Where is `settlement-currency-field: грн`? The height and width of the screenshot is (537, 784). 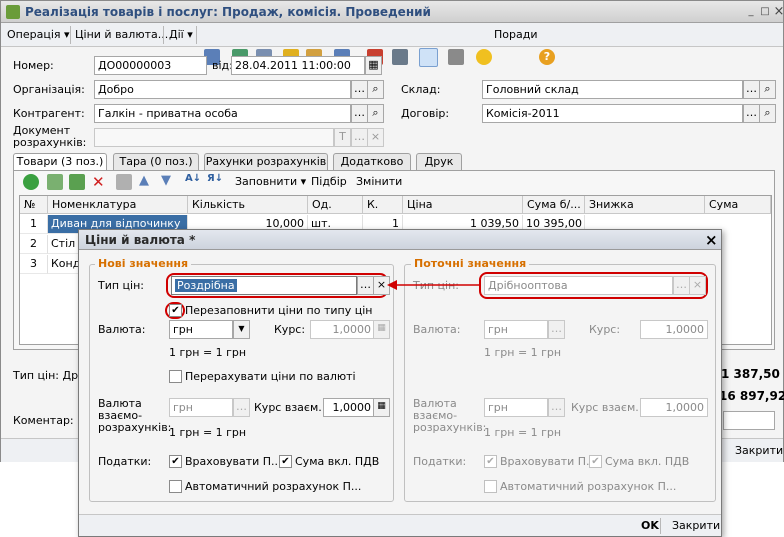 settlement-currency-field: грн is located at coordinates (201, 407).